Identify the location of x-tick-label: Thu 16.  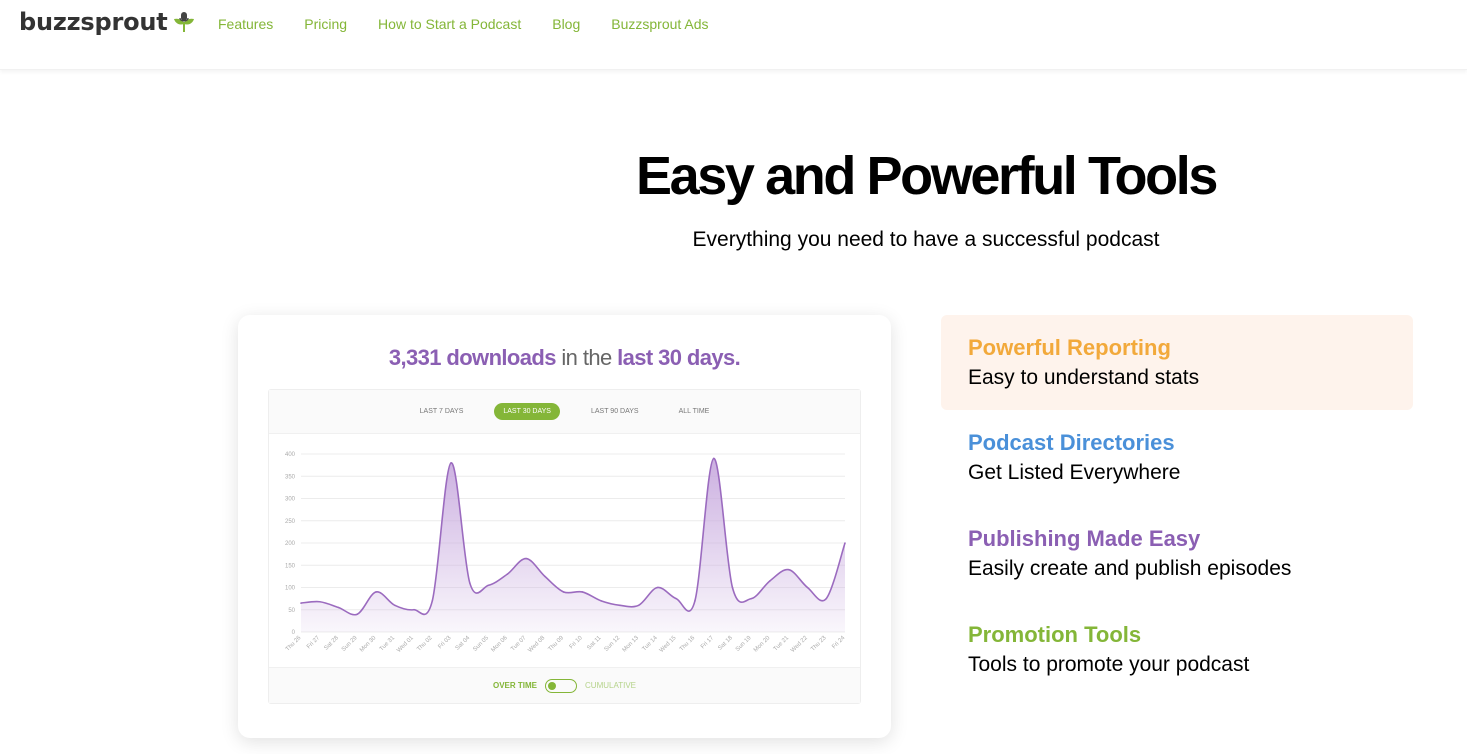
(688, 644).